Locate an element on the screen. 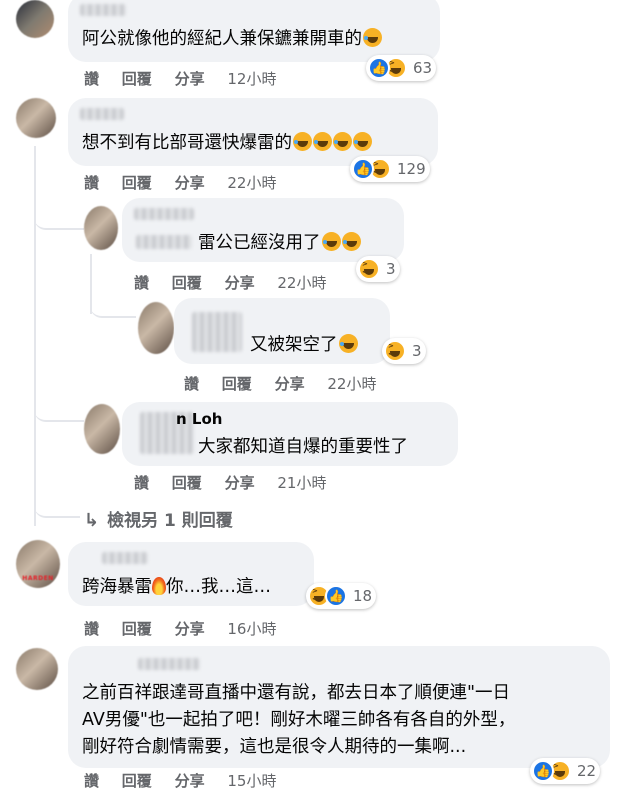  comment-text: 想不到有比部哥還快爆雷的 is located at coordinates (227, 143).